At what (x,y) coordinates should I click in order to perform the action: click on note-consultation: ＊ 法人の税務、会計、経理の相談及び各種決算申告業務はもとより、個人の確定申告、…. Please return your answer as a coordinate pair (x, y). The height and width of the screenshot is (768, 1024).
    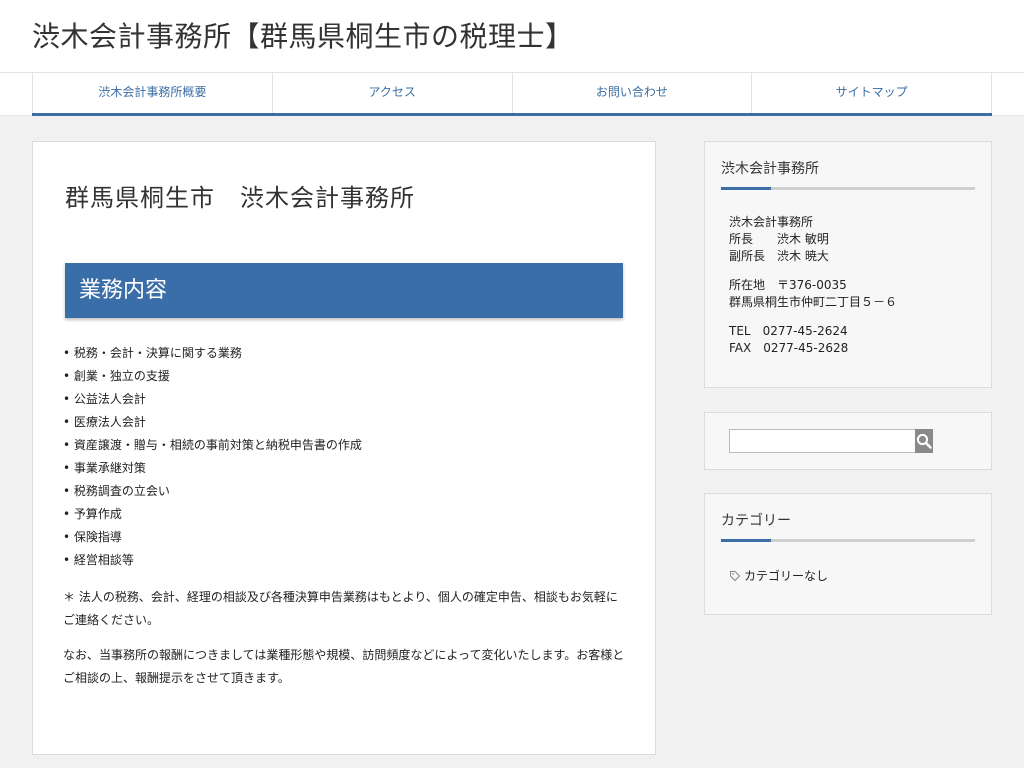
    Looking at the image, I should click on (340, 608).